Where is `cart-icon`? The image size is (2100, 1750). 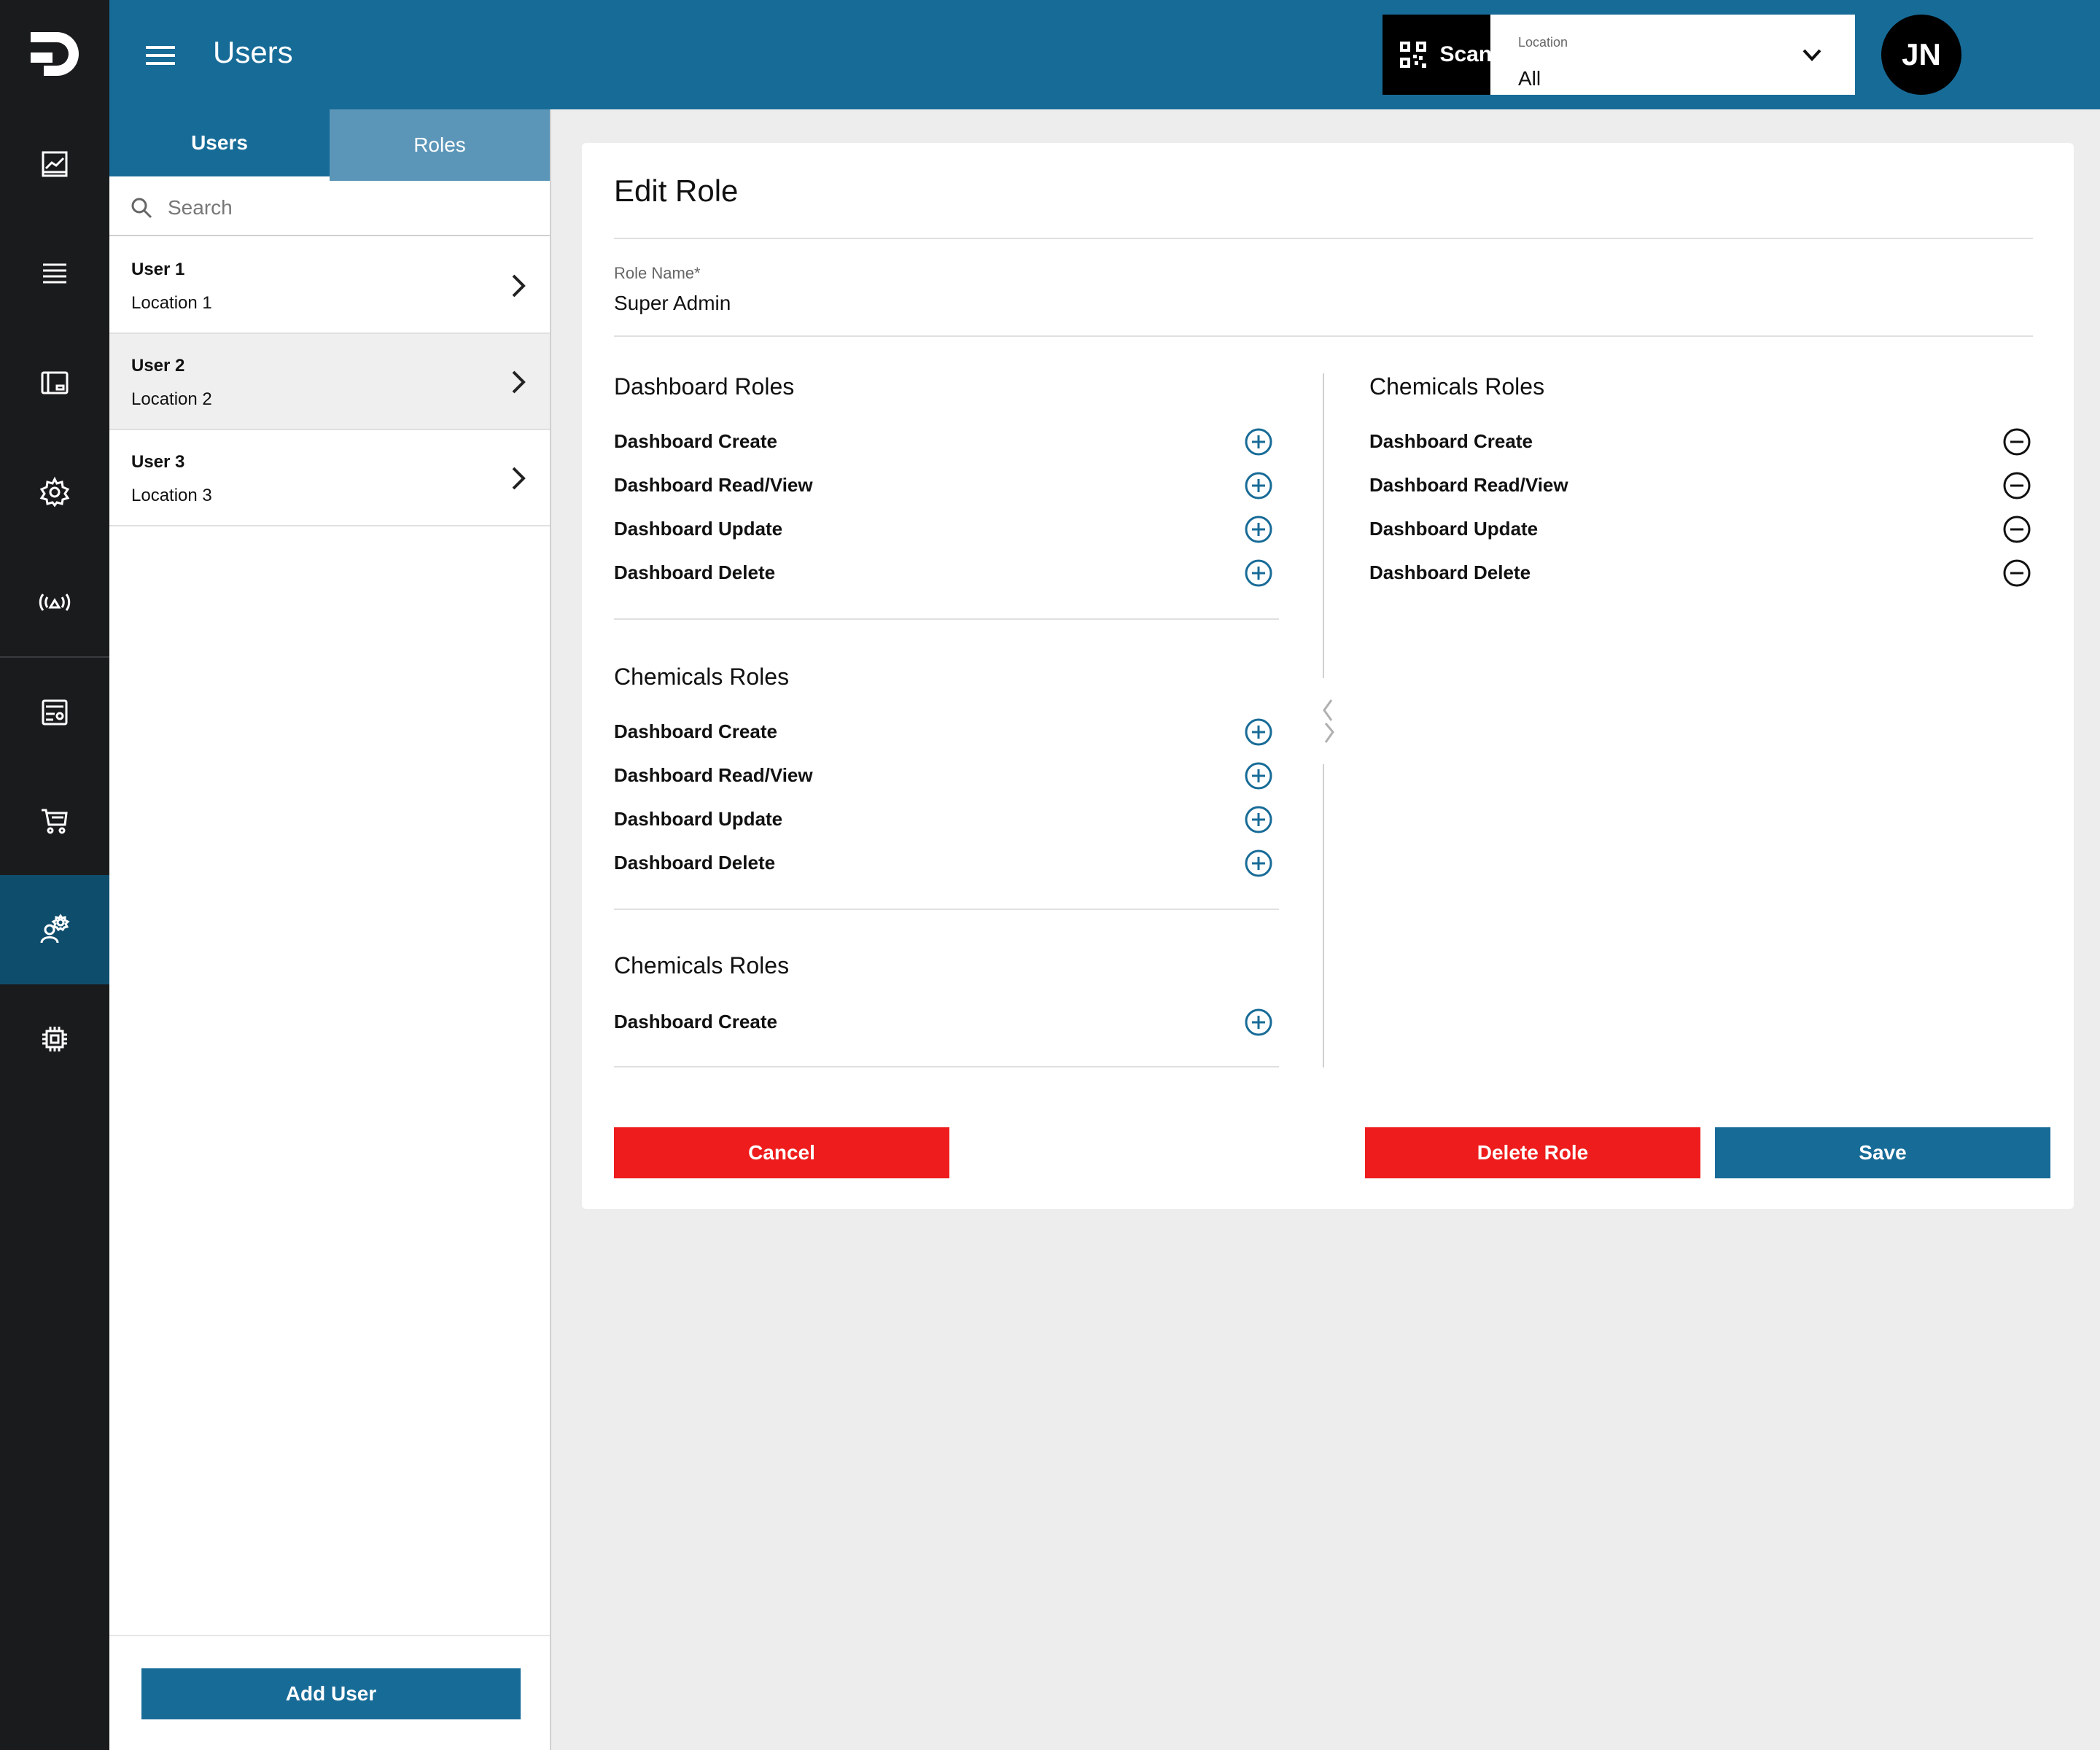 cart-icon is located at coordinates (54, 820).